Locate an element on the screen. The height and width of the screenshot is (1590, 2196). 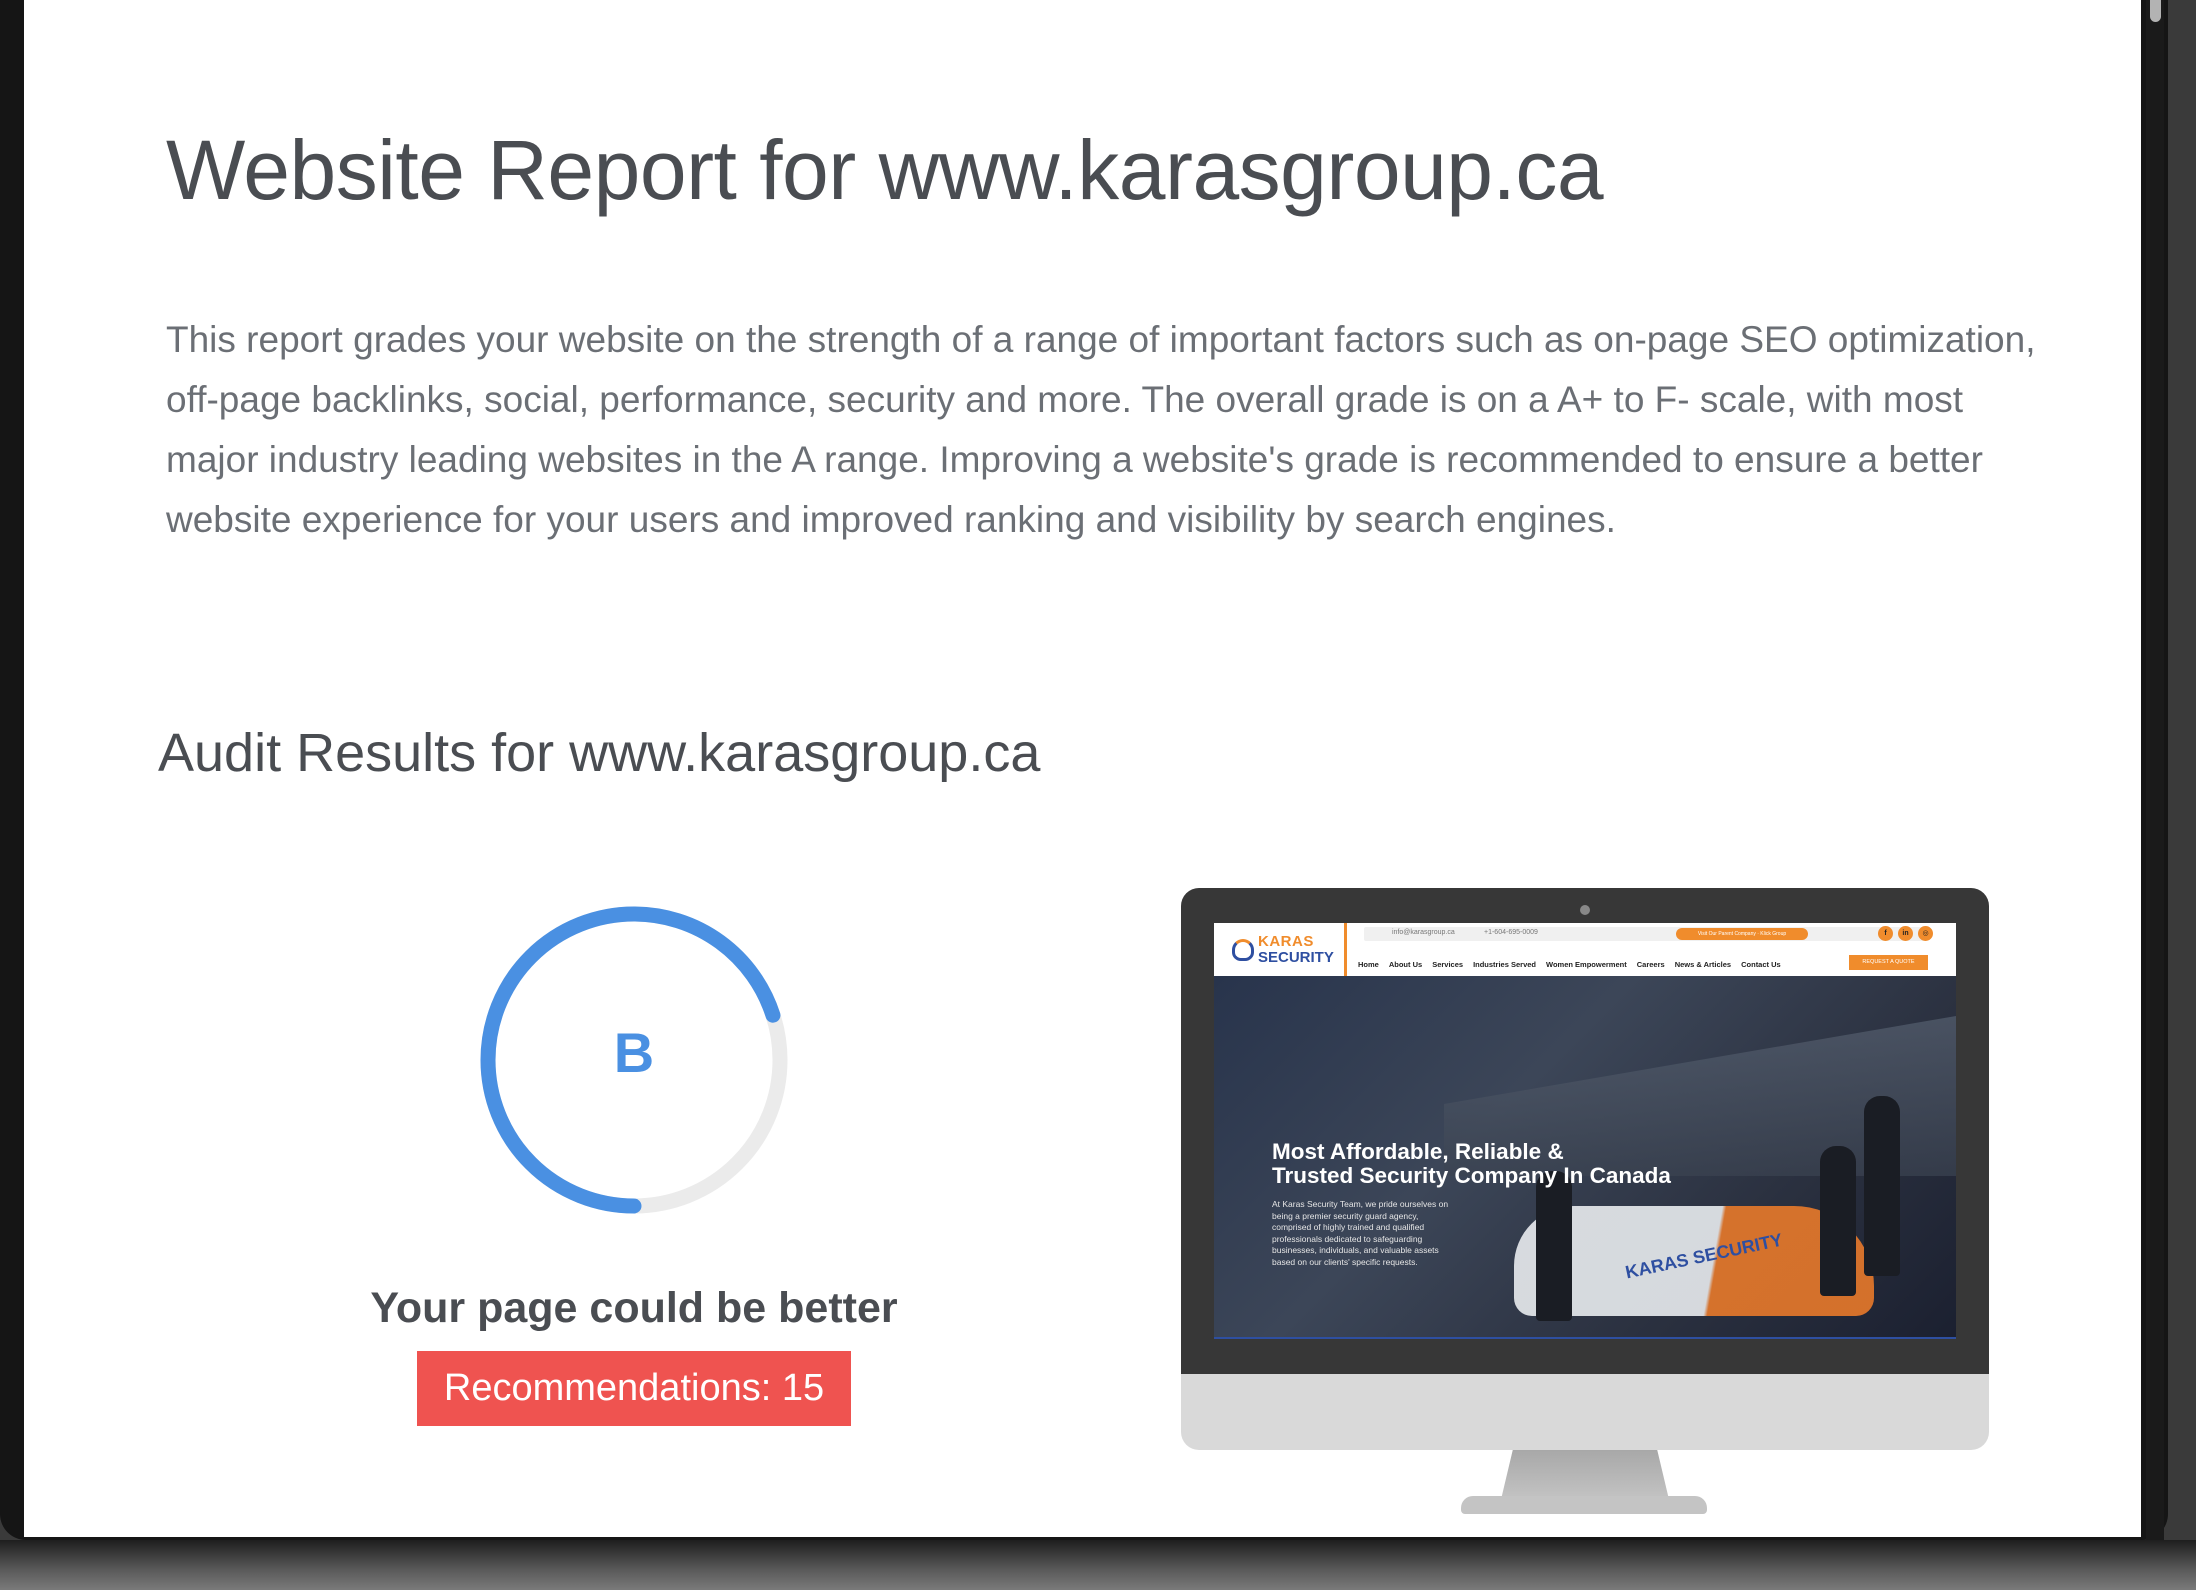
preview-hero-divider is located at coordinates (1585, 1338).